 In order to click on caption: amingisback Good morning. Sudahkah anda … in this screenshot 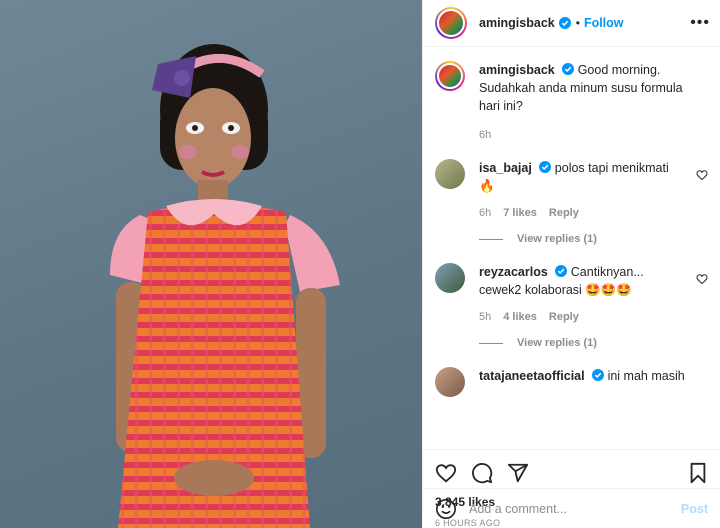, I will do `click(571, 101)`.